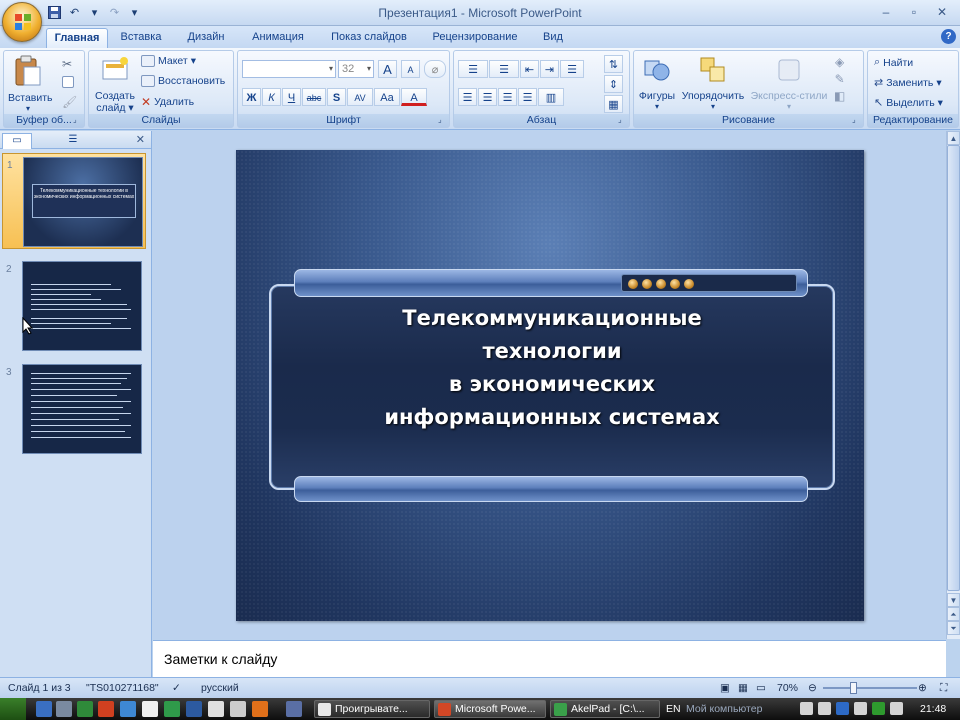 This screenshot has width=960, height=720. Describe the element at coordinates (13, 709) in the screenshot. I see `start-button` at that location.